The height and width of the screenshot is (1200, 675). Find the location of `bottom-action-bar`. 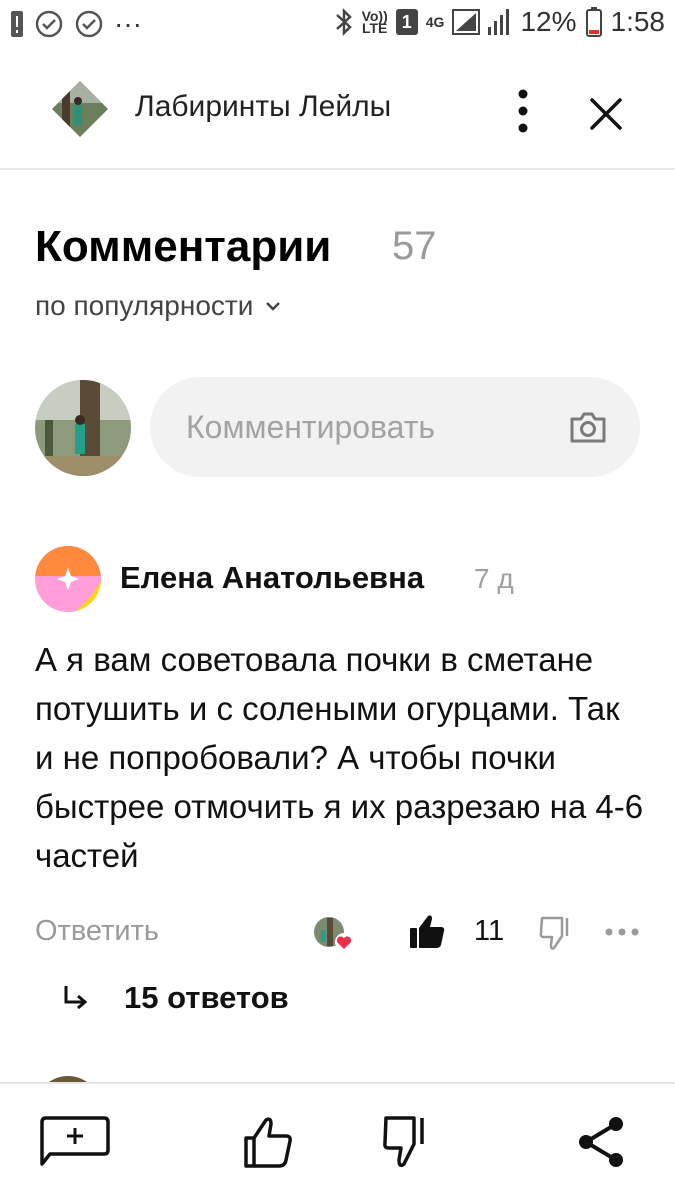

bottom-action-bar is located at coordinates (337, 1141).